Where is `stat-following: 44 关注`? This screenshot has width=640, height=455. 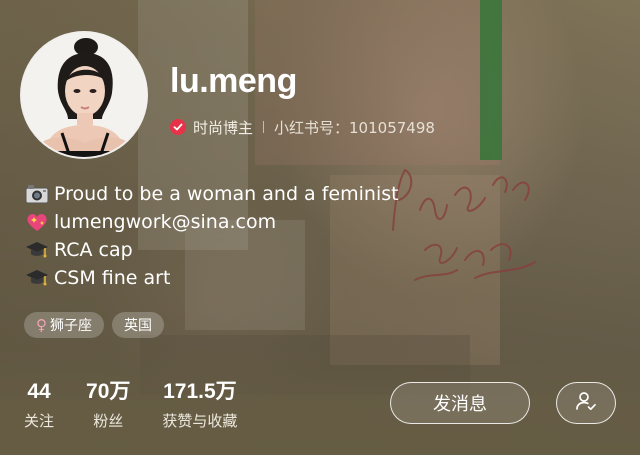
stat-following: 44 关注 is located at coordinates (39, 405).